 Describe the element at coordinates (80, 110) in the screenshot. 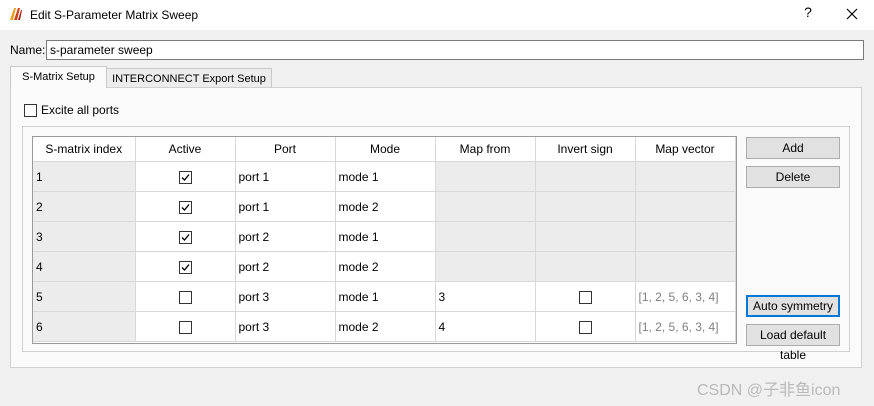

I see `excite-all-ports-label: Excite all ports` at that location.